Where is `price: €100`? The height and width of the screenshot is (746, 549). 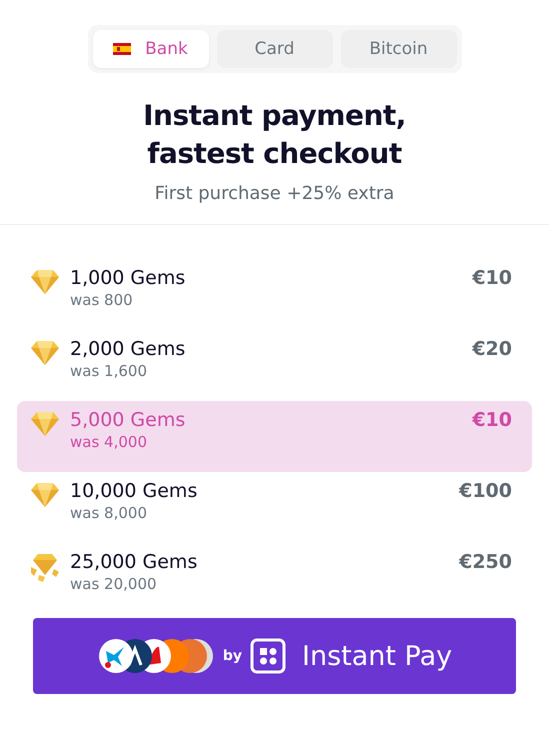
price: €100 is located at coordinates (485, 491).